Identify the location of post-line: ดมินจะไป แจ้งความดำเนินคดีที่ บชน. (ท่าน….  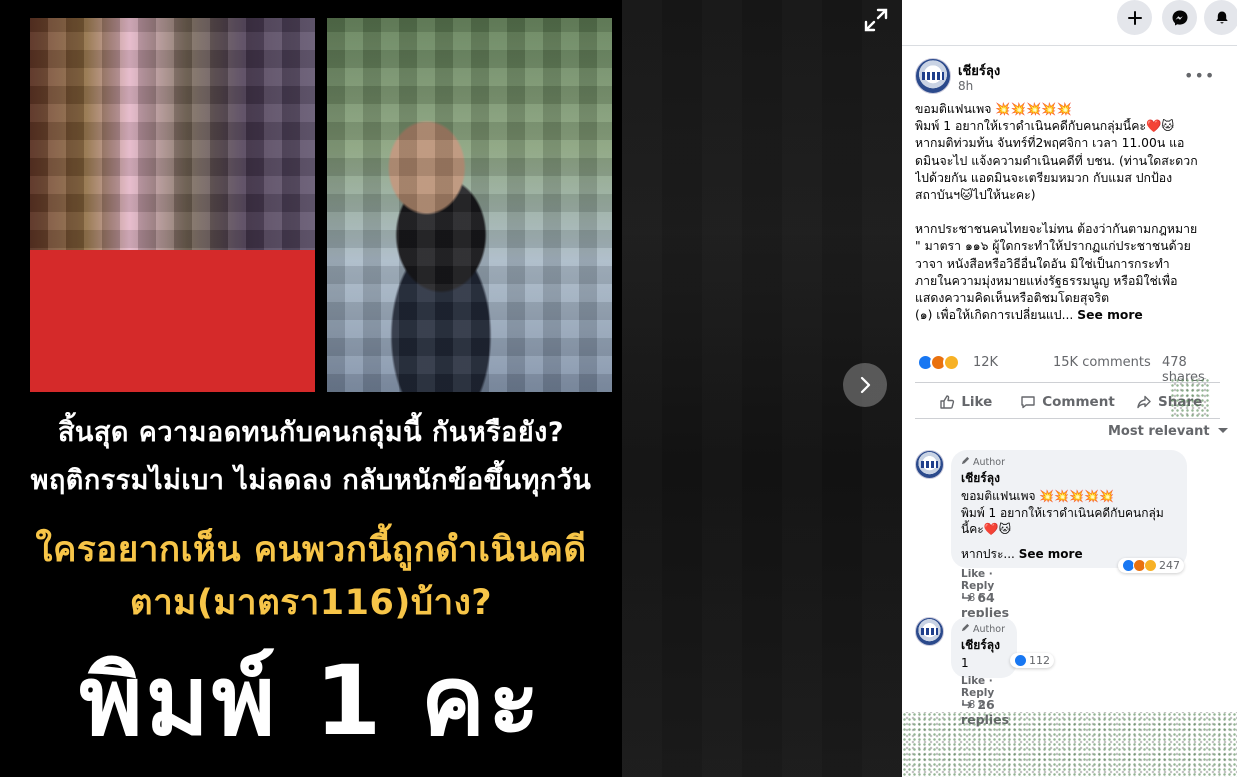
(1056, 160).